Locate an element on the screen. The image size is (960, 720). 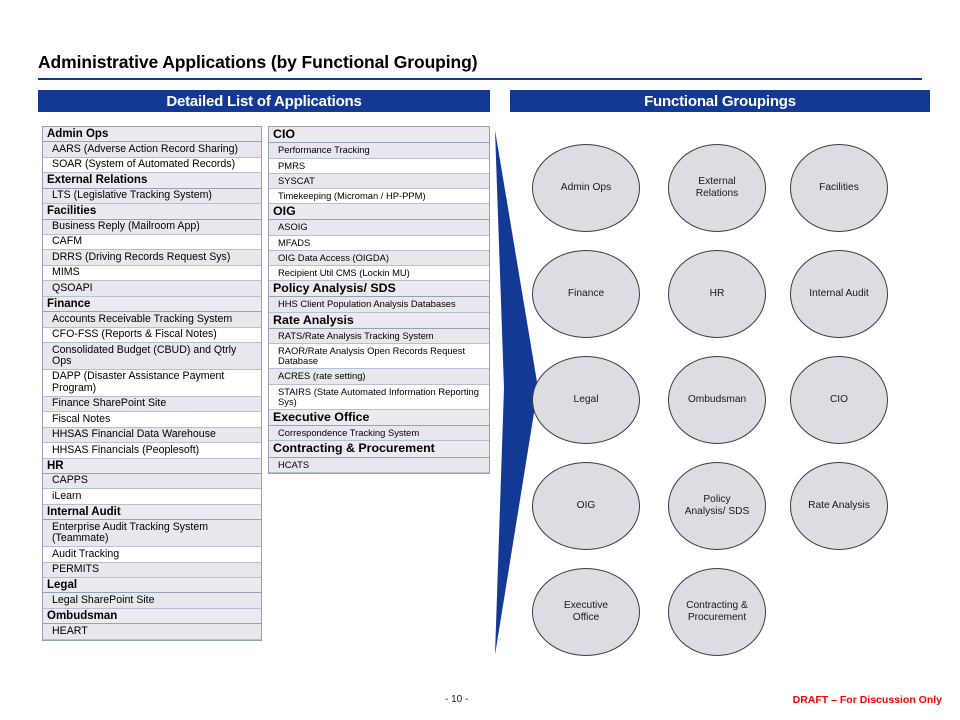
list-item: CAFM is located at coordinates (152, 242).